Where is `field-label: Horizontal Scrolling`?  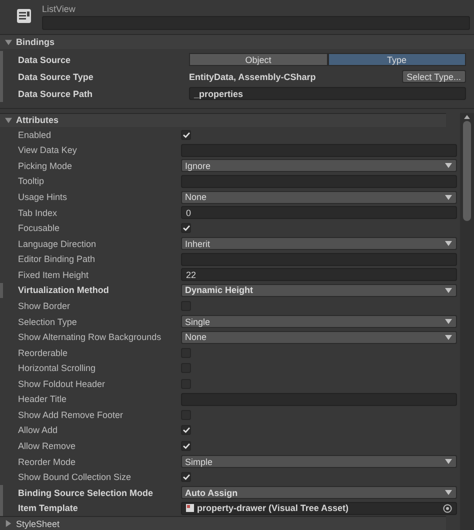
field-label: Horizontal Scrolling is located at coordinates (57, 368).